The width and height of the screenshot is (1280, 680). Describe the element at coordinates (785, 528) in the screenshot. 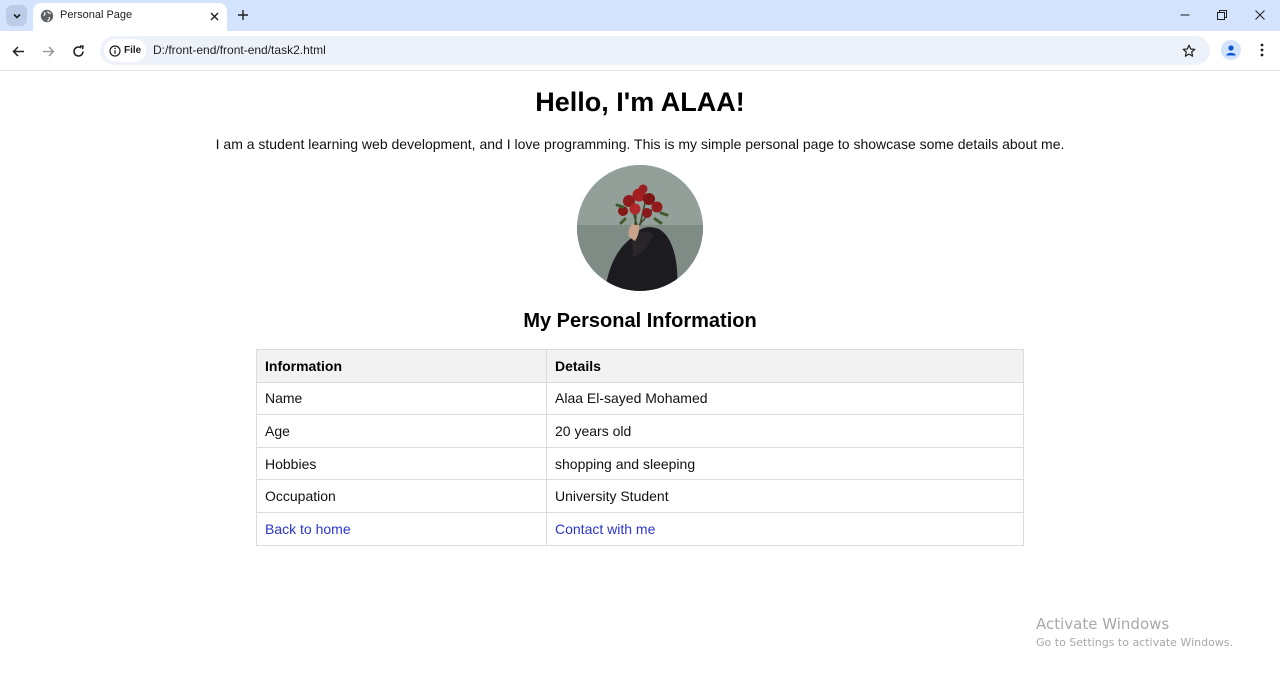

I see `contact-cell: Contact with me` at that location.